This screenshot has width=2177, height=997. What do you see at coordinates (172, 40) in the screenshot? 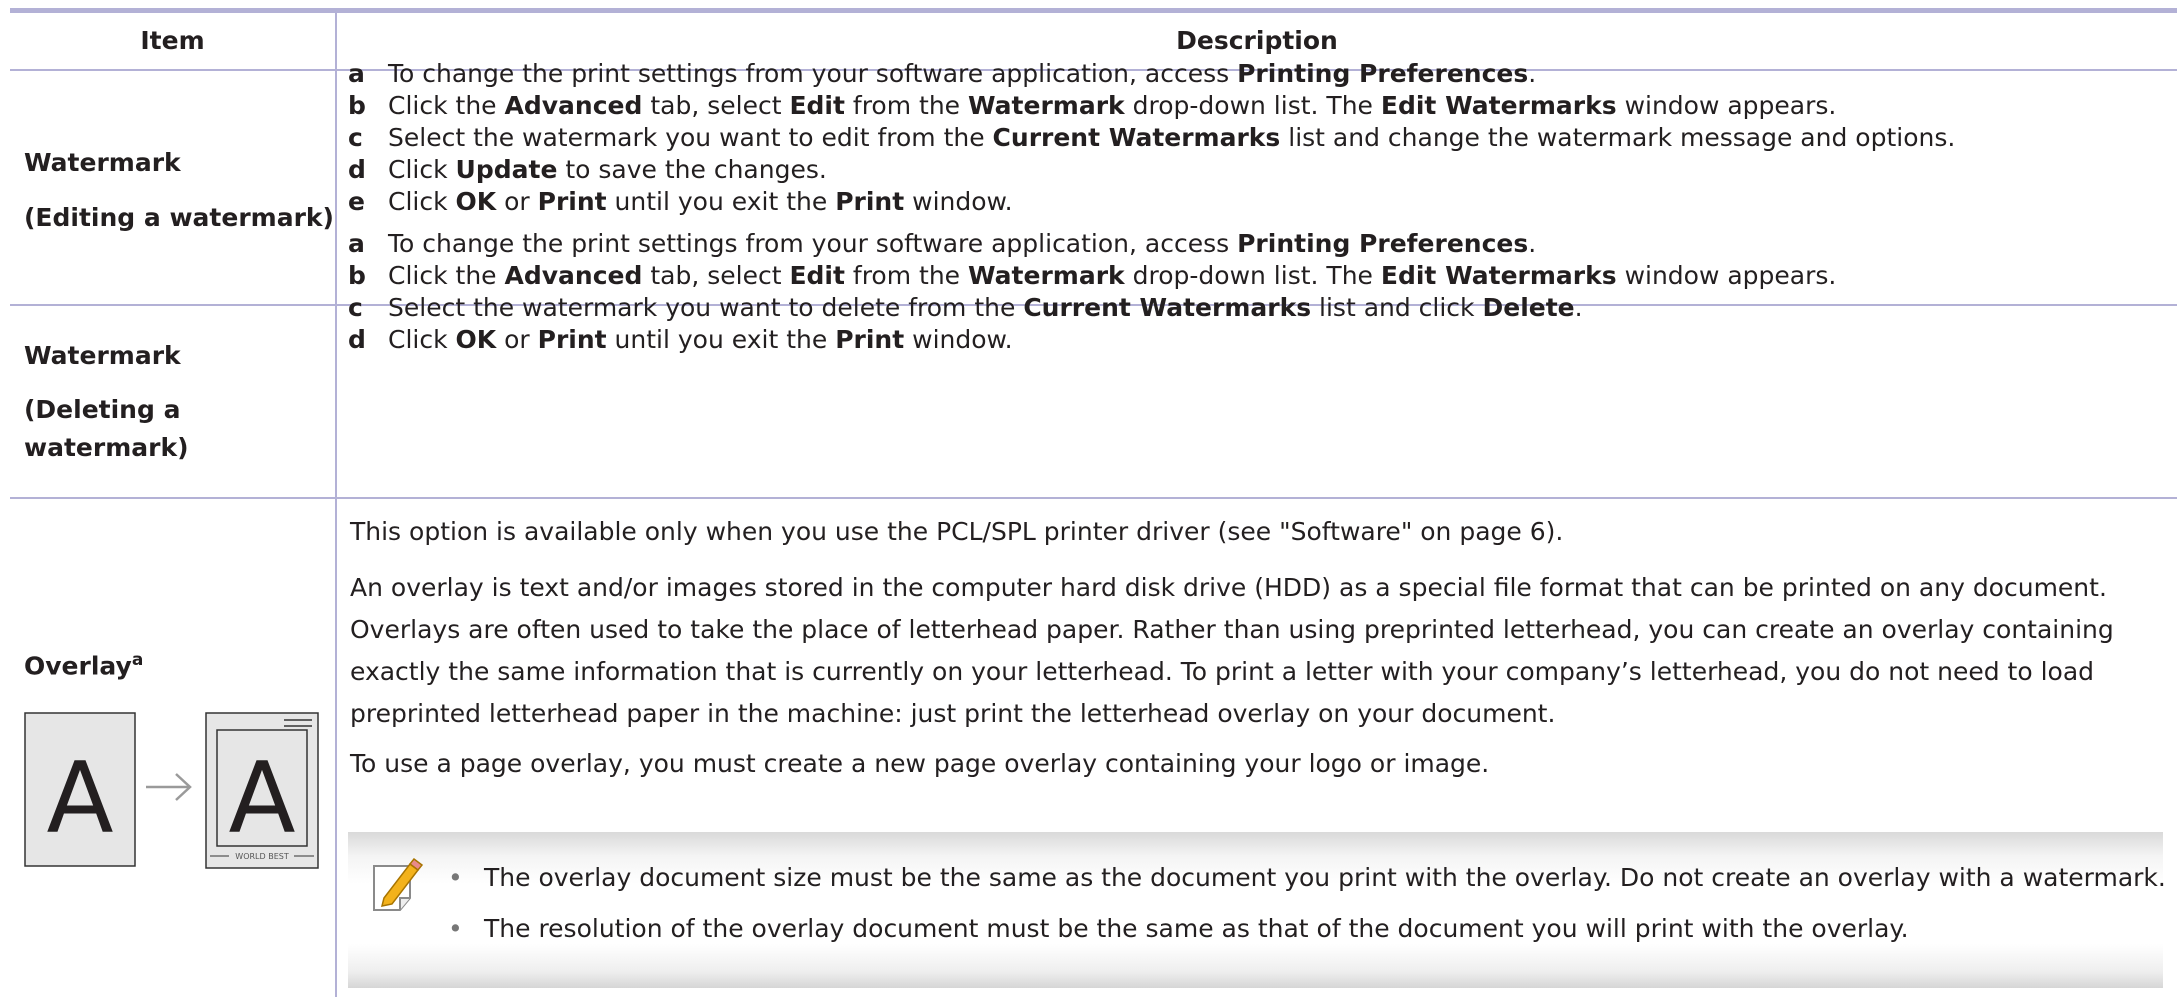
I see `header-item: Item` at bounding box center [172, 40].